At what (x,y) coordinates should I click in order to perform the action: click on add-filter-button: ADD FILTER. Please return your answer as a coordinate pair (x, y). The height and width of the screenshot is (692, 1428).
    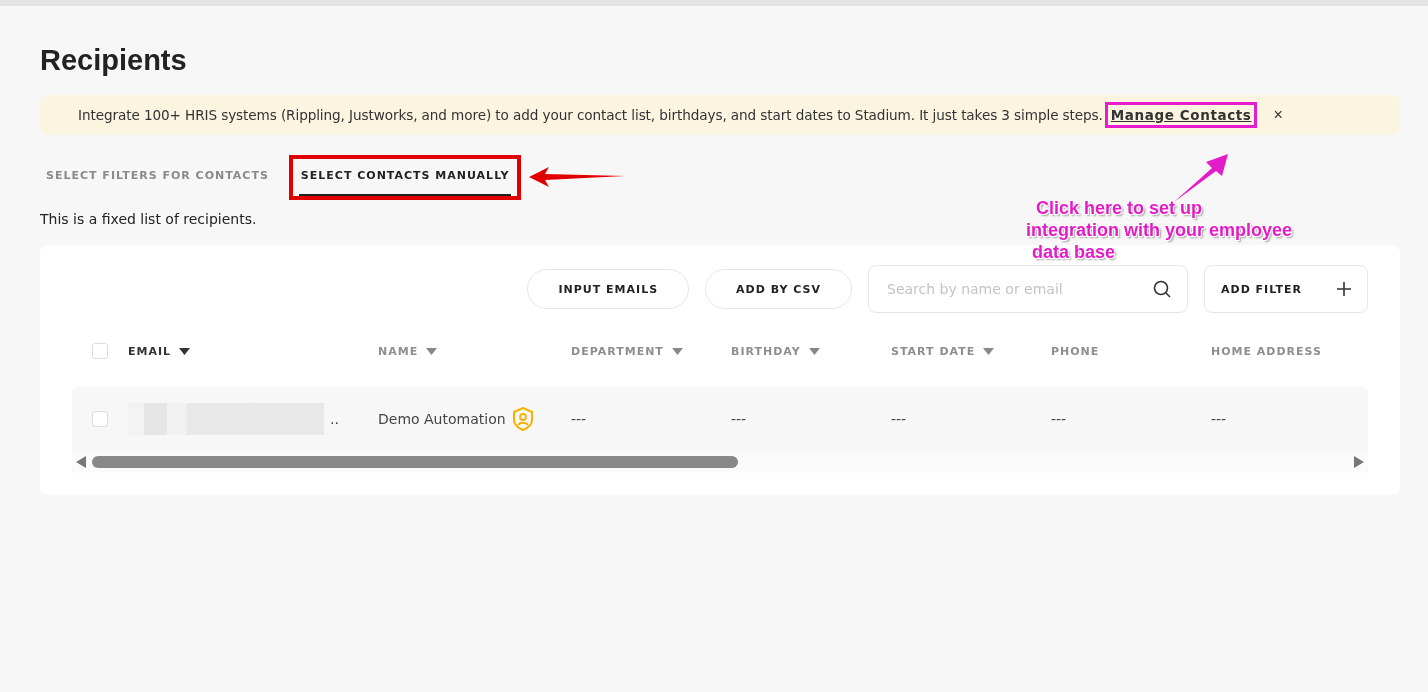
    Looking at the image, I should click on (1286, 289).